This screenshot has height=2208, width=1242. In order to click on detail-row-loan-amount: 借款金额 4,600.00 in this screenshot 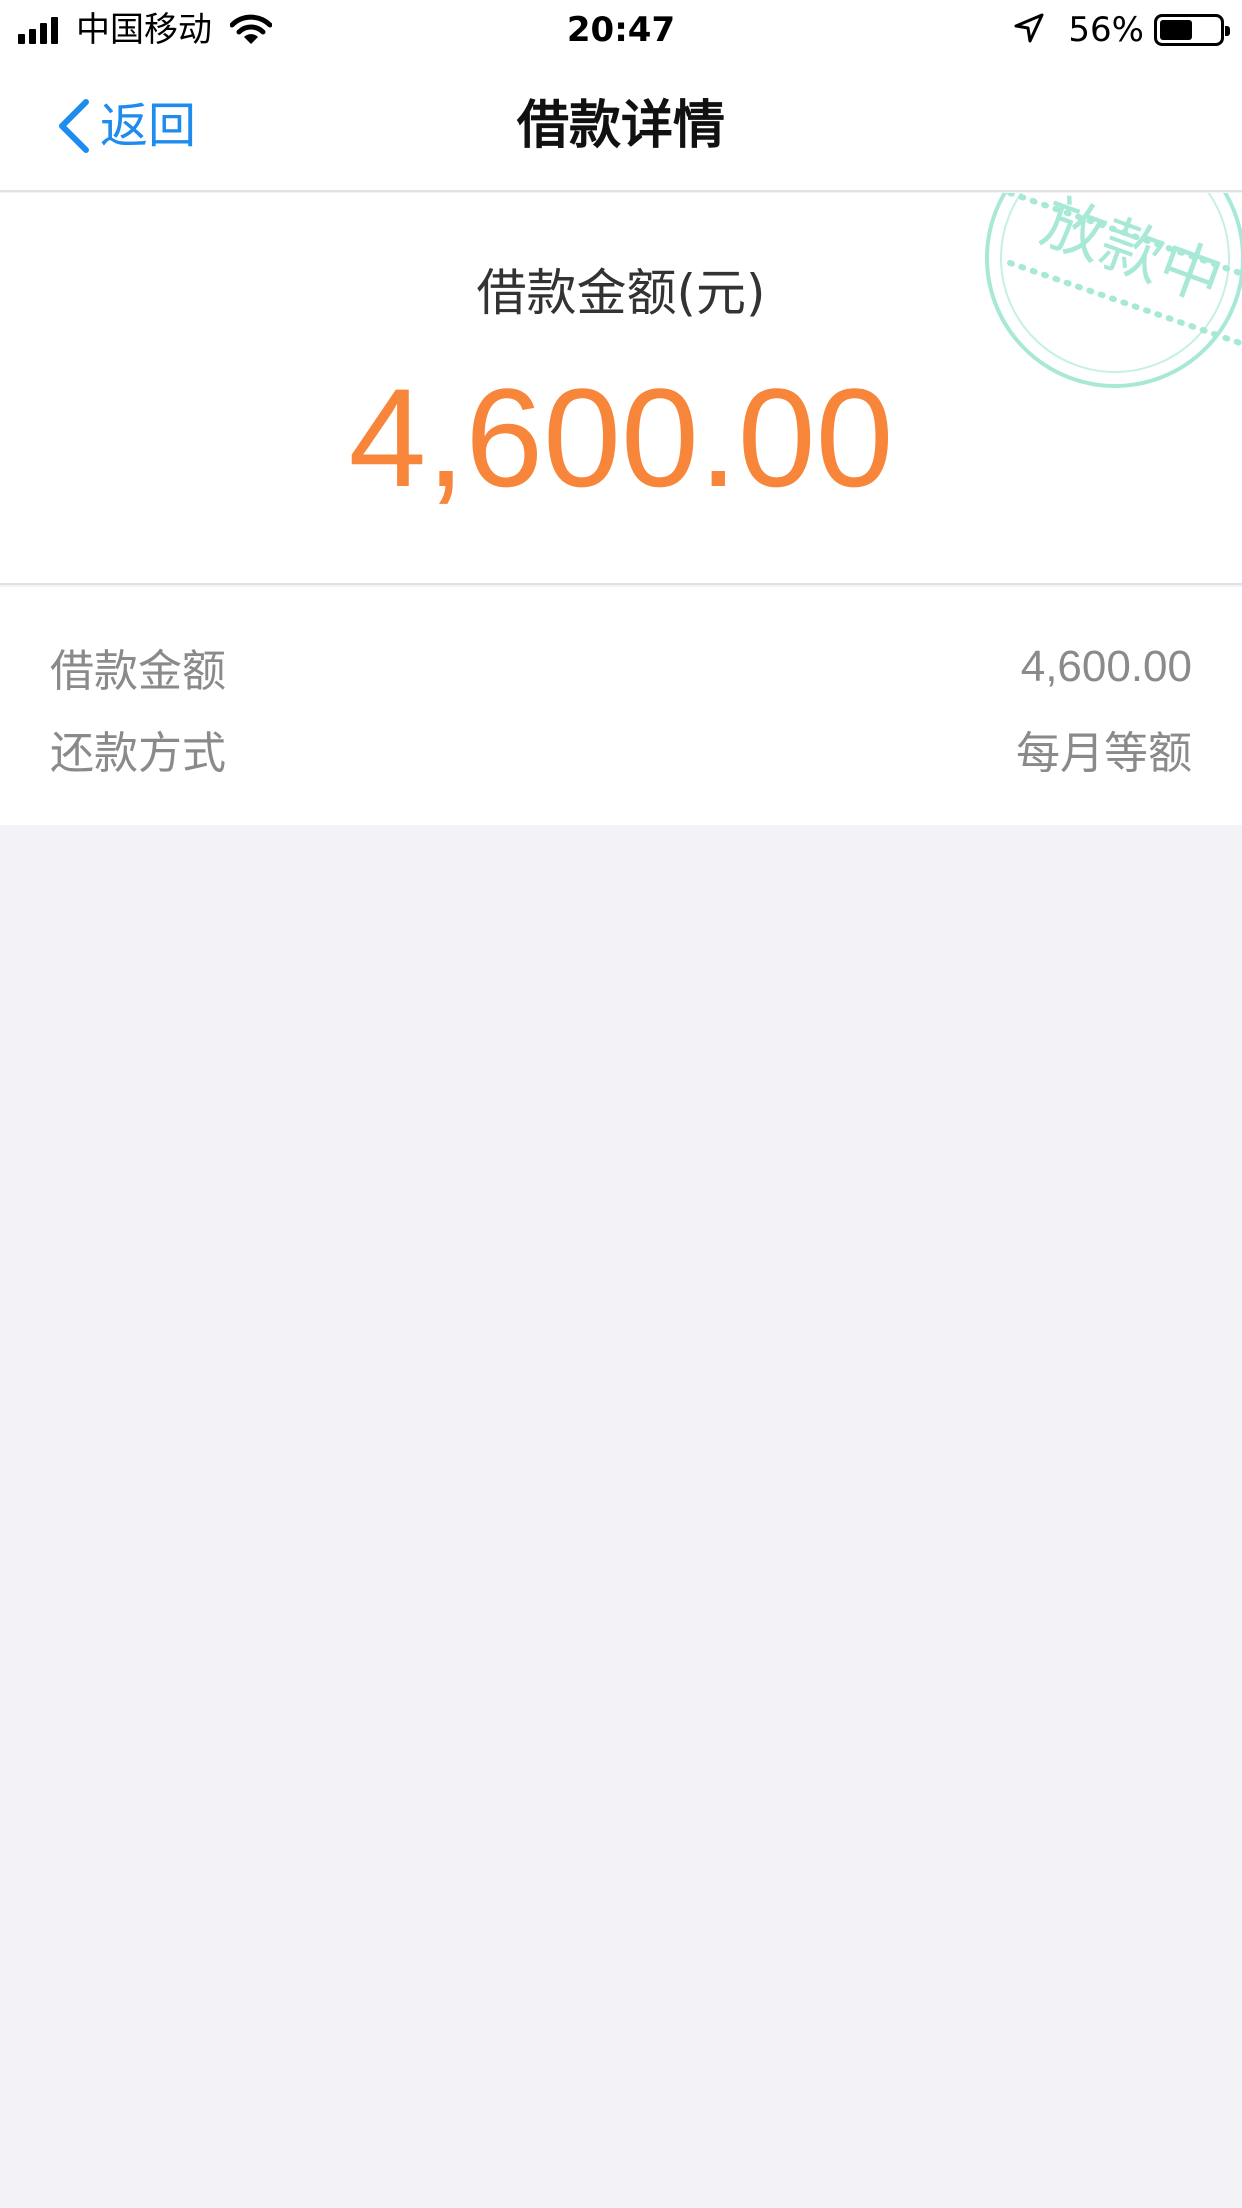, I will do `click(621, 667)`.